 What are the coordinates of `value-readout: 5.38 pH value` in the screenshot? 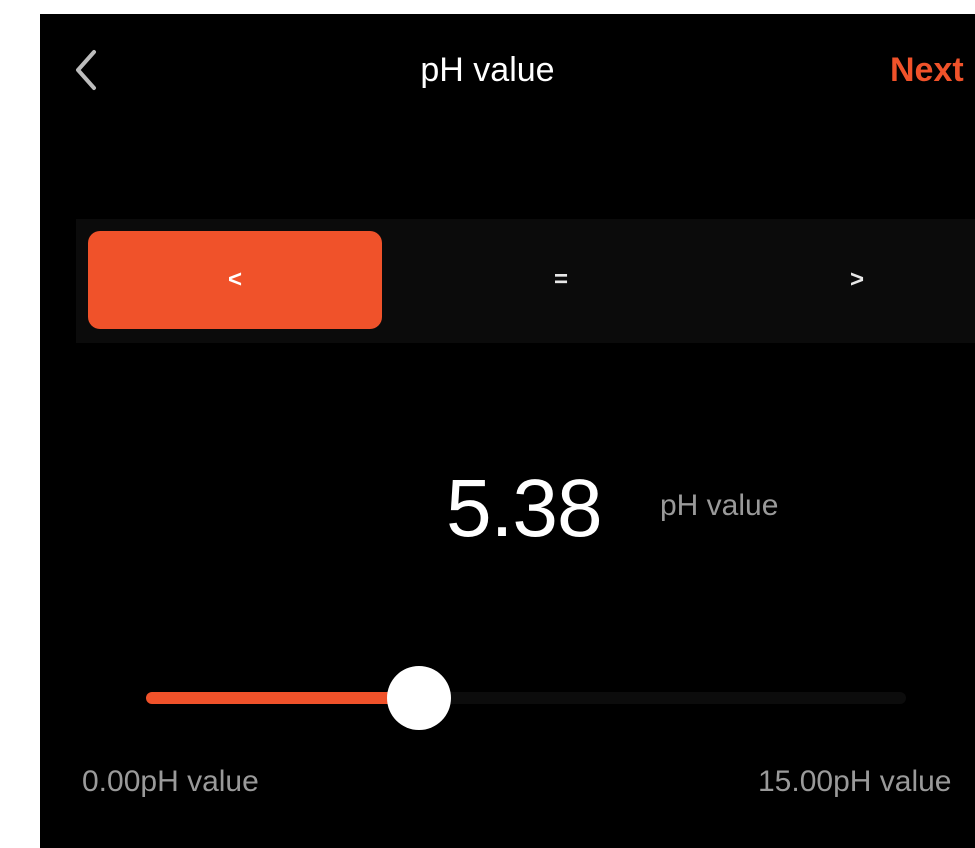 It's located at (507, 509).